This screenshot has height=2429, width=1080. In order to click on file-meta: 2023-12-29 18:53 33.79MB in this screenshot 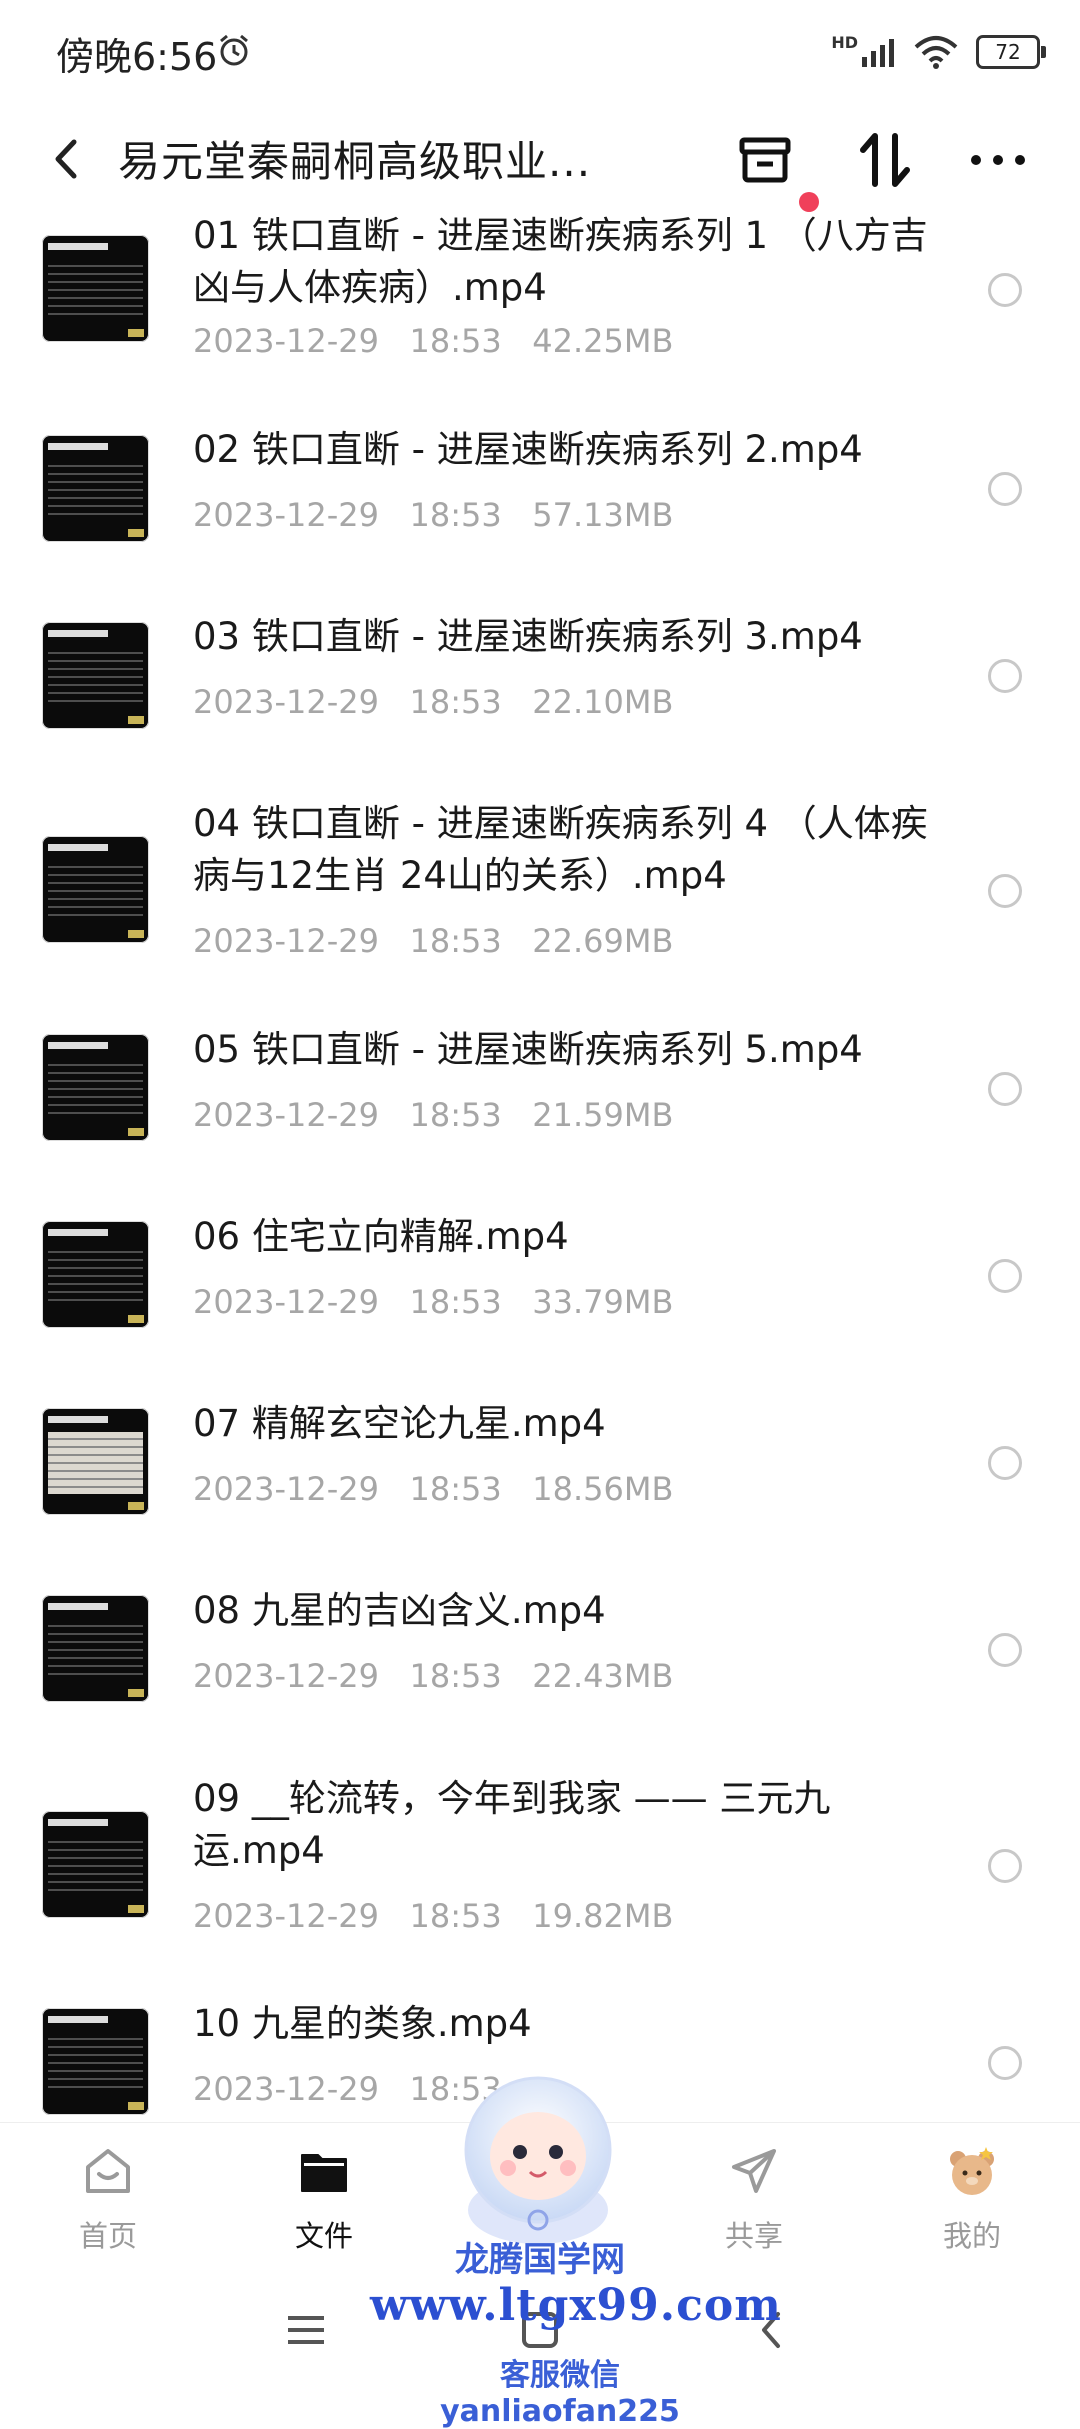, I will do `click(433, 1302)`.